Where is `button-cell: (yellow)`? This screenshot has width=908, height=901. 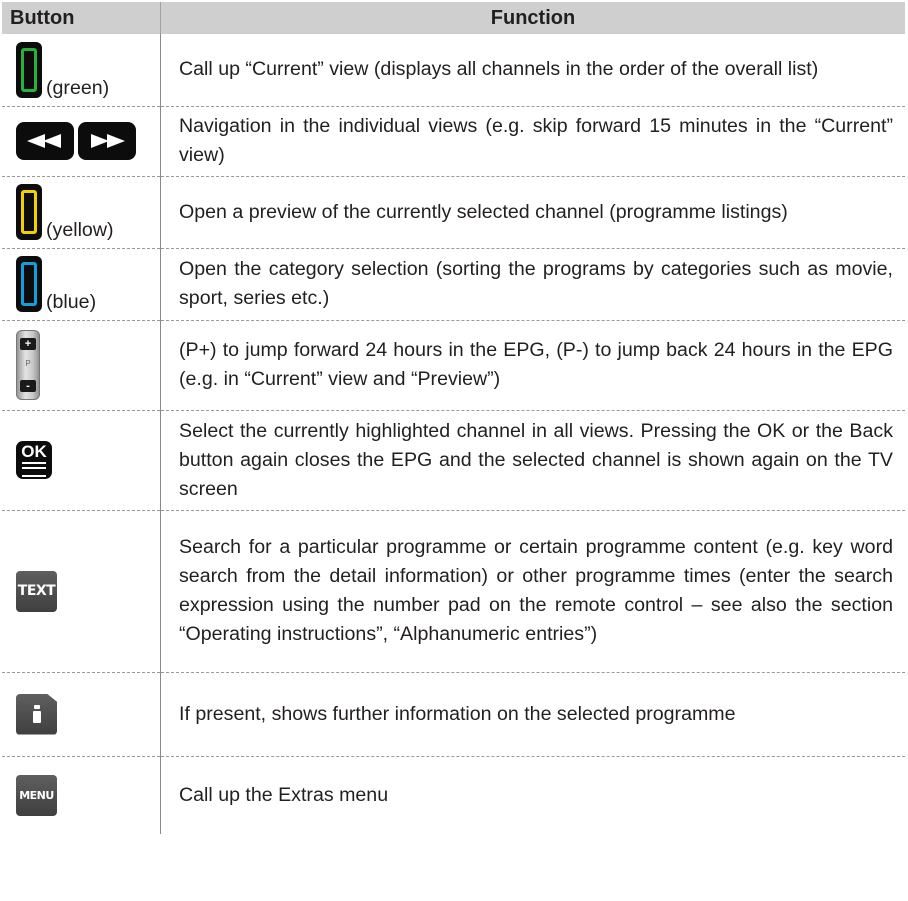 button-cell: (yellow) is located at coordinates (81, 212).